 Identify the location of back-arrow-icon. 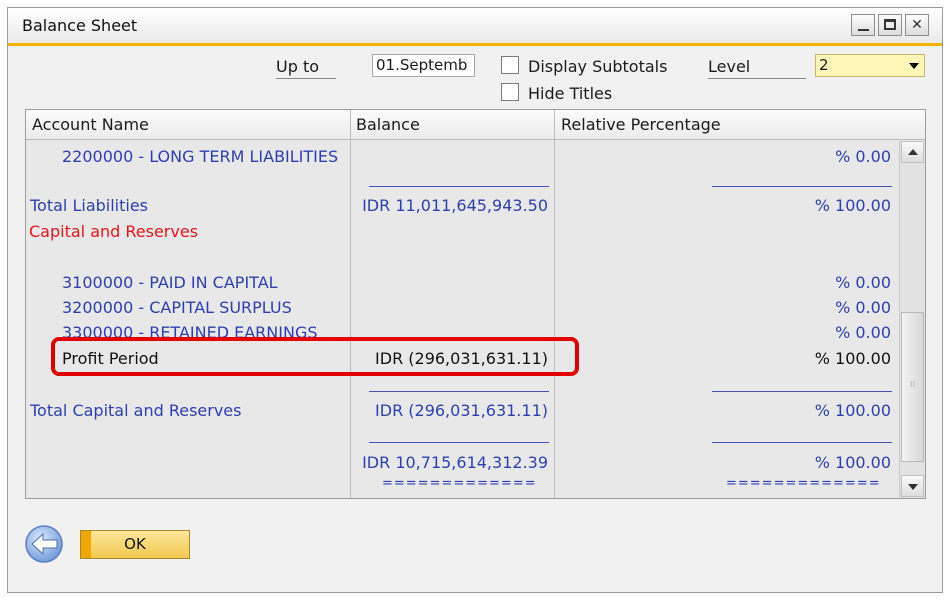
(44, 544).